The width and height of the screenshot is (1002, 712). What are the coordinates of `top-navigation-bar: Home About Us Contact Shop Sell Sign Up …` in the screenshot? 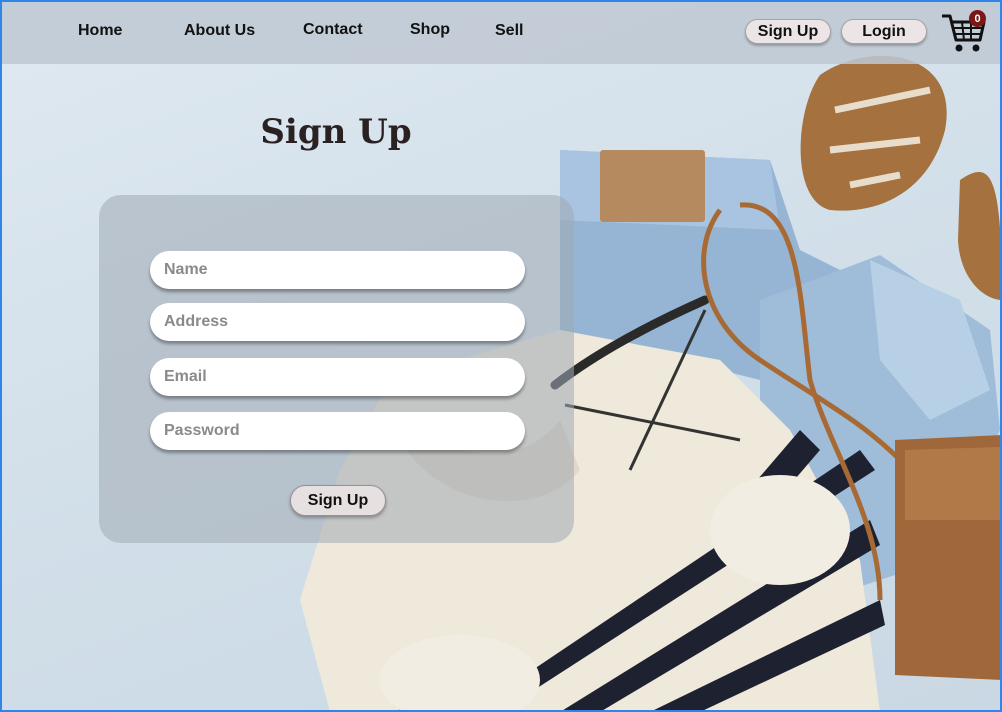 It's located at (501, 32).